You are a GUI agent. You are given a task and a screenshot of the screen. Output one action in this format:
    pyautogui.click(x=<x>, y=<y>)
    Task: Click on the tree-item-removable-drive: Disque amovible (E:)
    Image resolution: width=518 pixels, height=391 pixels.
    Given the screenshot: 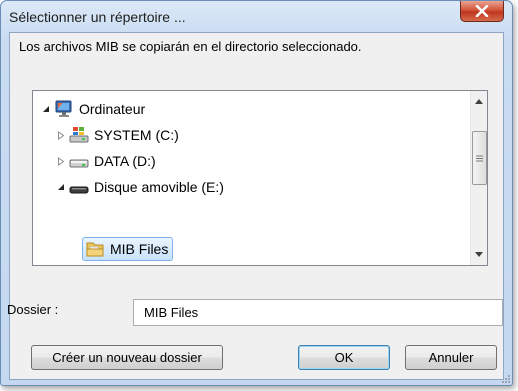 What is the action you would take?
    pyautogui.click(x=139, y=187)
    